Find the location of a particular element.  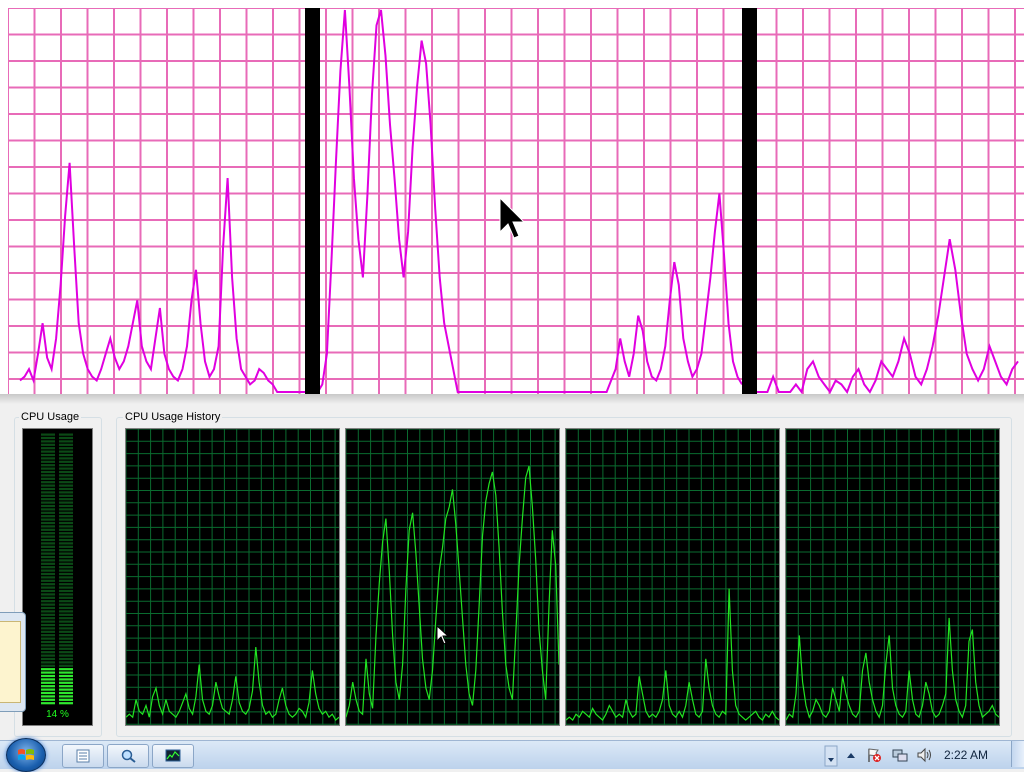

system-clock: 2:22 AM is located at coordinates (966, 755).